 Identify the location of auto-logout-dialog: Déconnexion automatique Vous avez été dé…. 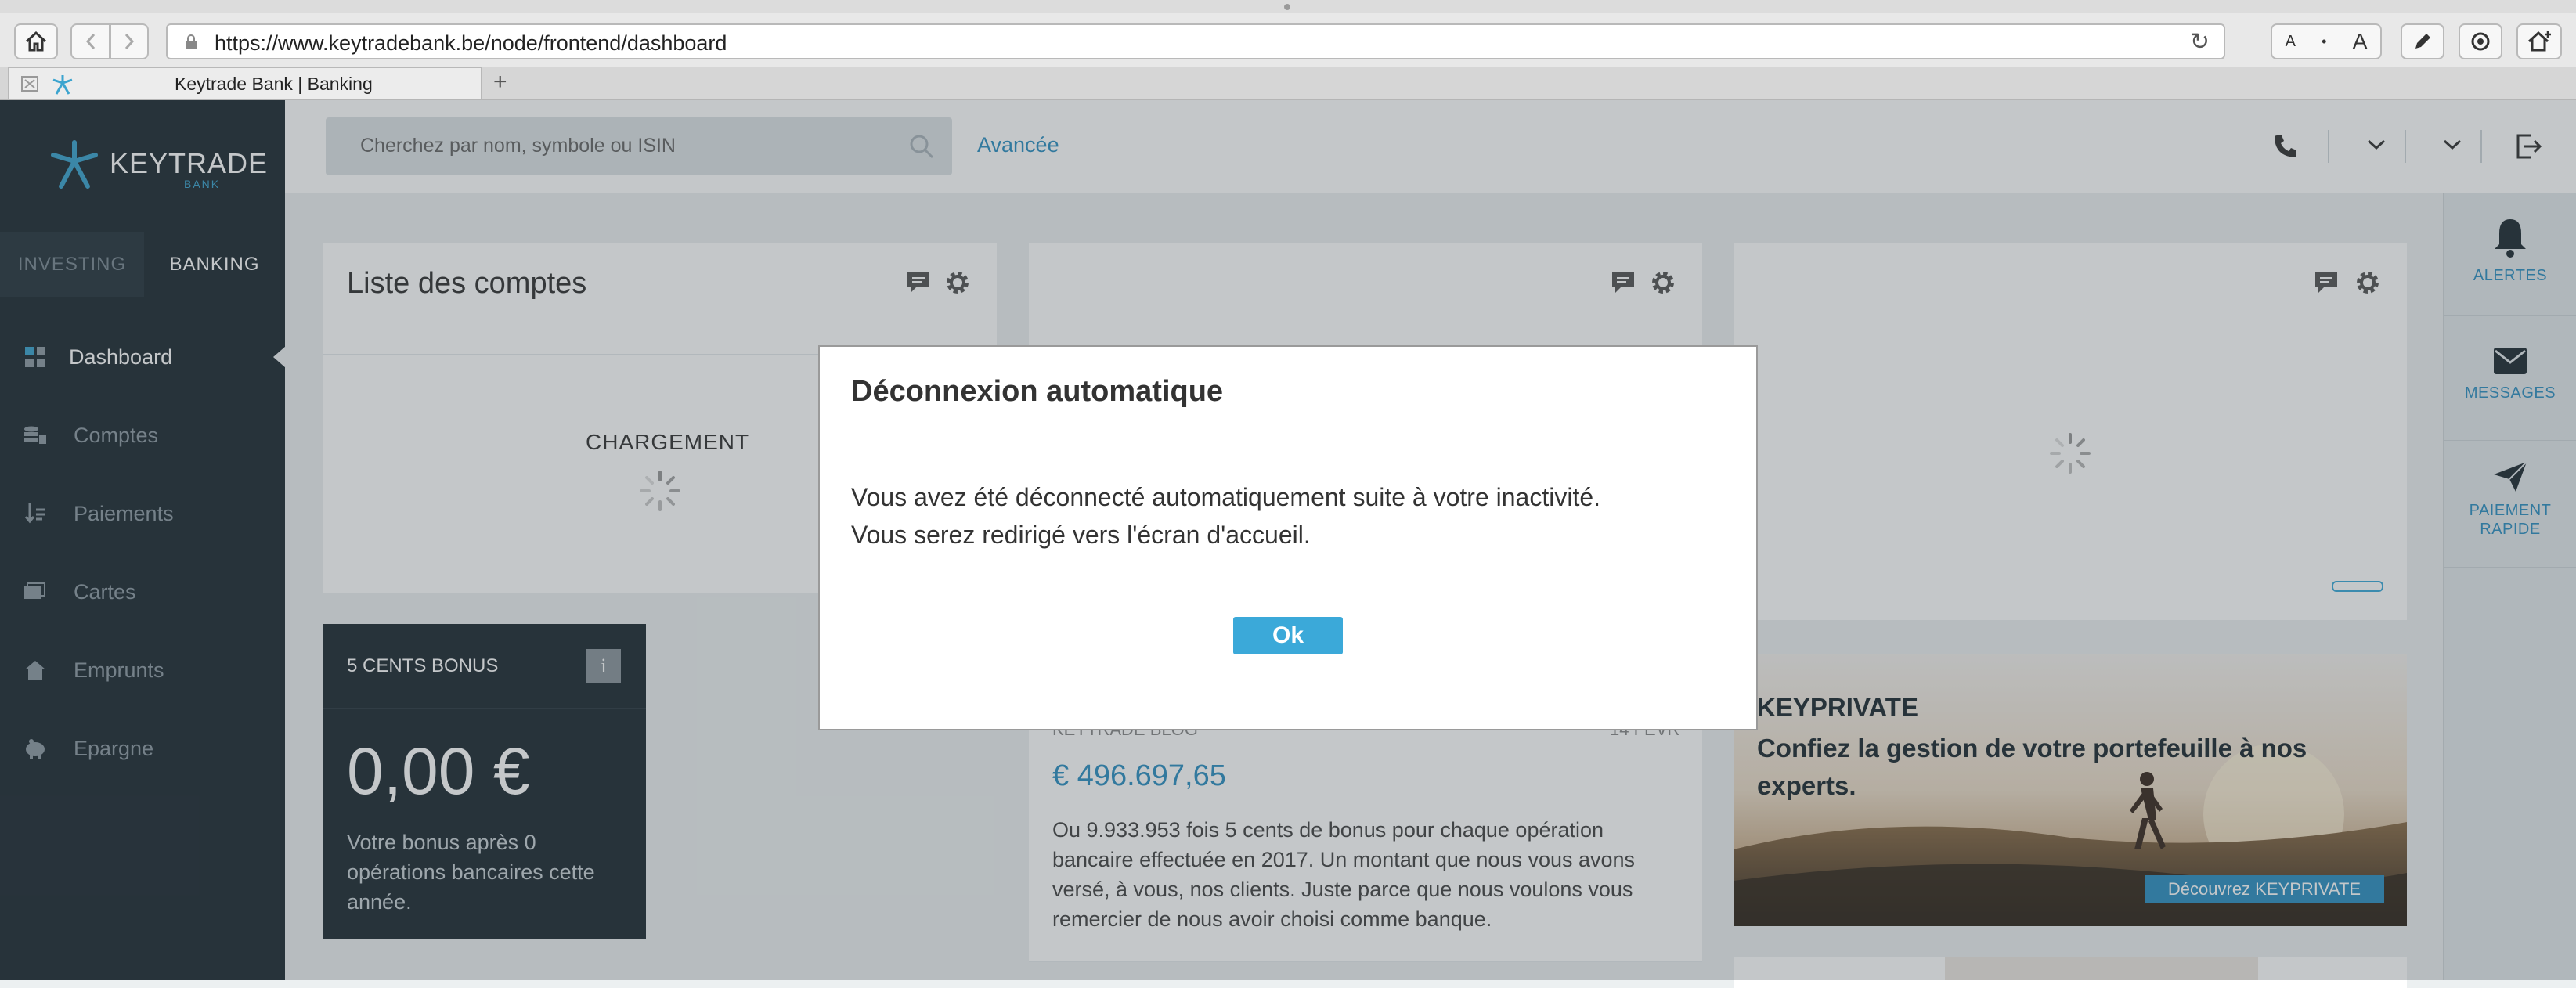
(1288, 537).